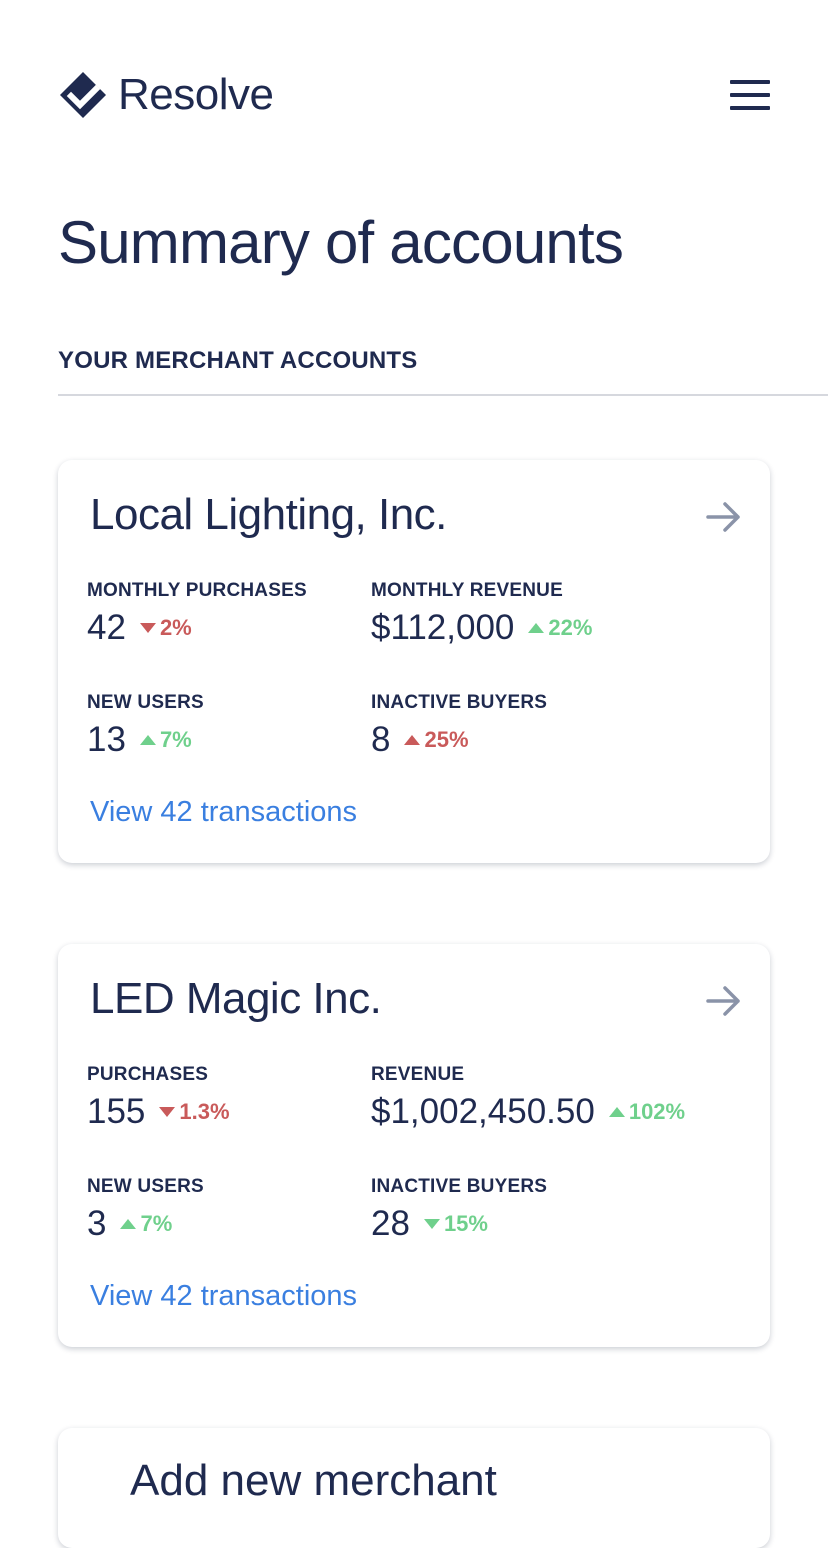 Image resolution: width=828 pixels, height=1548 pixels. I want to click on brand-logo: Resolve, so click(166, 95).